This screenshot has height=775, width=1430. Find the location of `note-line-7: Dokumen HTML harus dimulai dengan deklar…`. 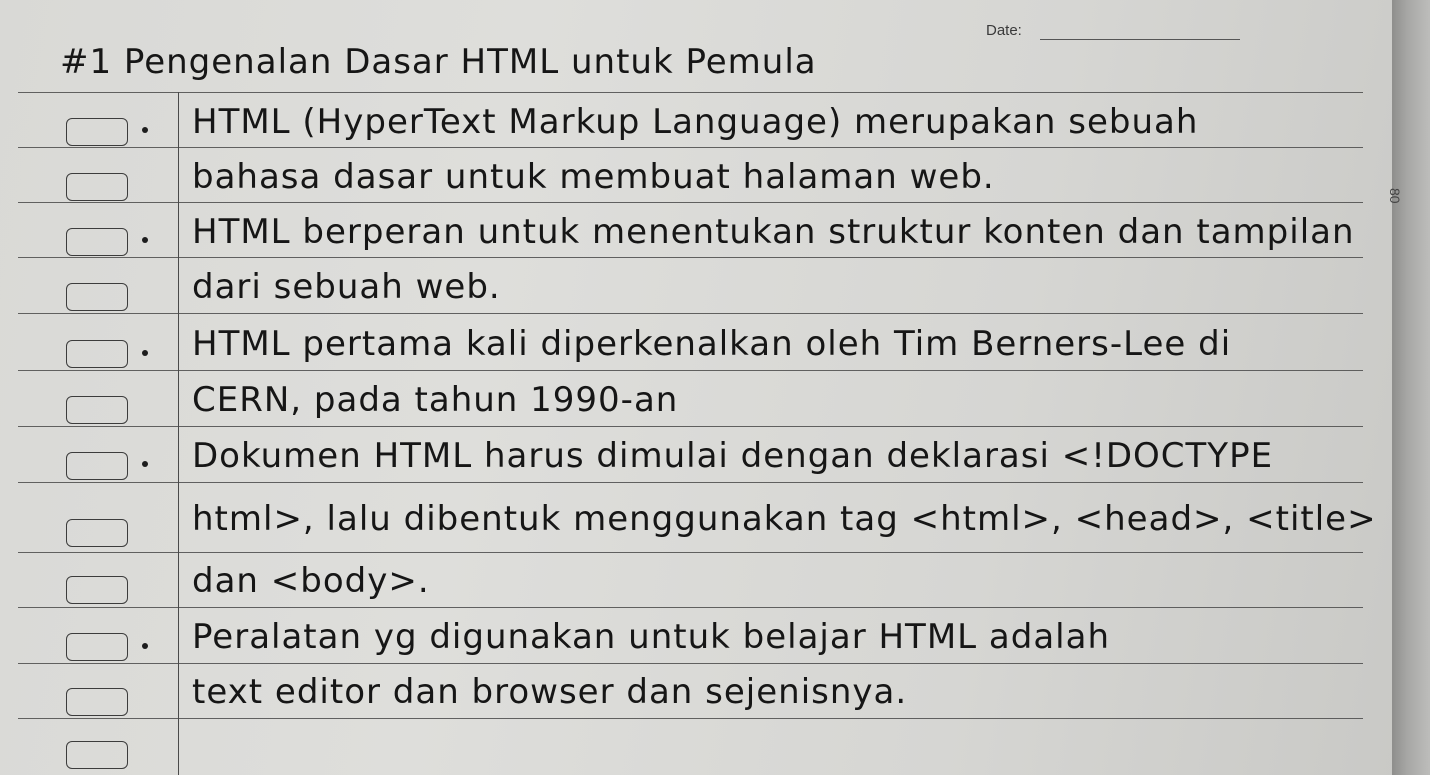

note-line-7: Dokumen HTML harus dimulai dengan deklar… is located at coordinates (733, 456).